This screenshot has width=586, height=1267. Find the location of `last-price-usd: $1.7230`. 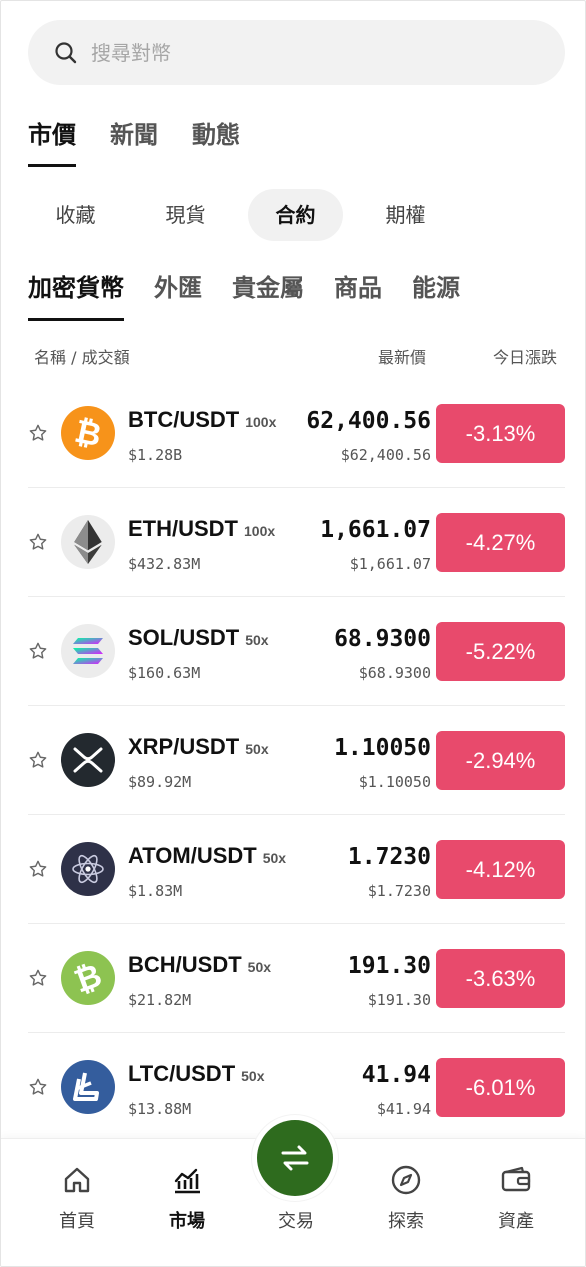

last-price-usd: $1.7230 is located at coordinates (399, 891).